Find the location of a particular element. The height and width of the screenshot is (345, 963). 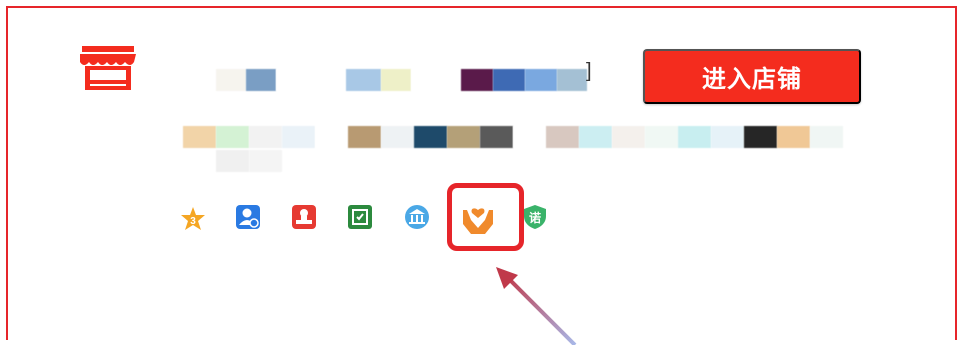

enter-store-button: 进入店铺 is located at coordinates (752, 76).